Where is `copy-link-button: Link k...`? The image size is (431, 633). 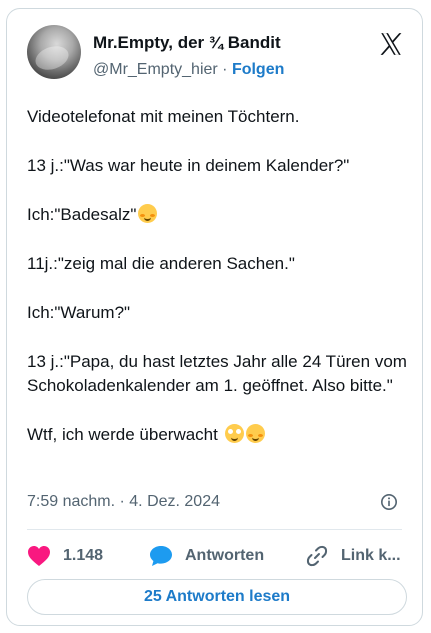
copy-link-button: Link k... is located at coordinates (353, 556).